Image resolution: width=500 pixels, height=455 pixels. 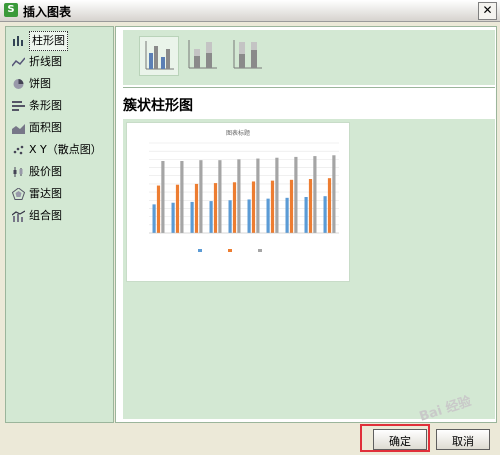 I want to click on cancel-button: 取消, so click(x=463, y=439).